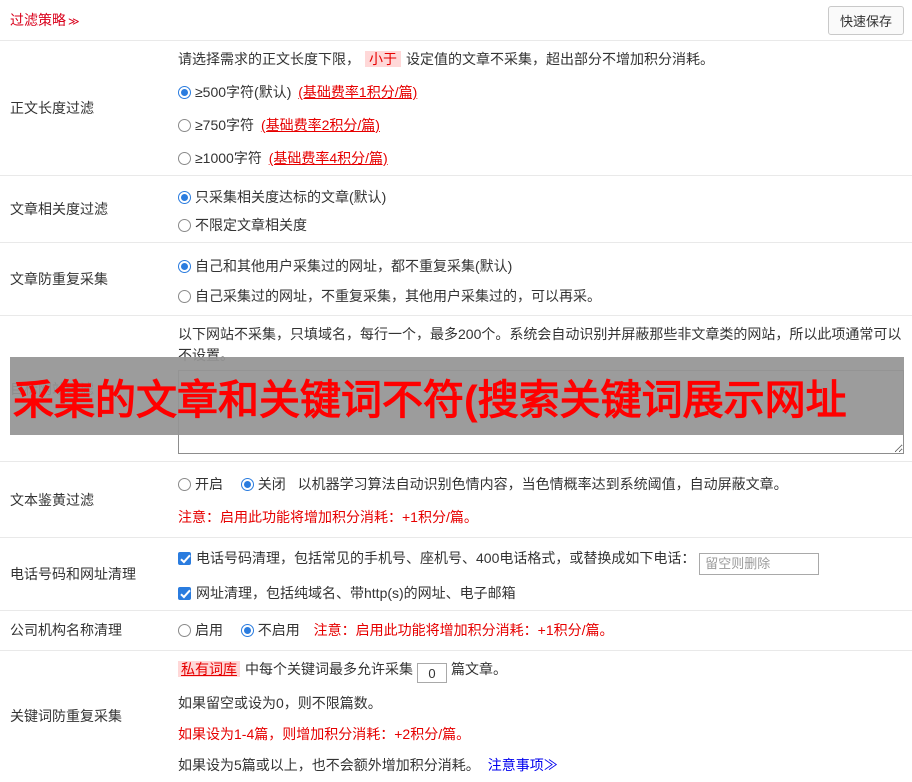  What do you see at coordinates (245, 92) in the screenshot?
I see `length-option-500-label: ≥500字符(默认)` at bounding box center [245, 92].